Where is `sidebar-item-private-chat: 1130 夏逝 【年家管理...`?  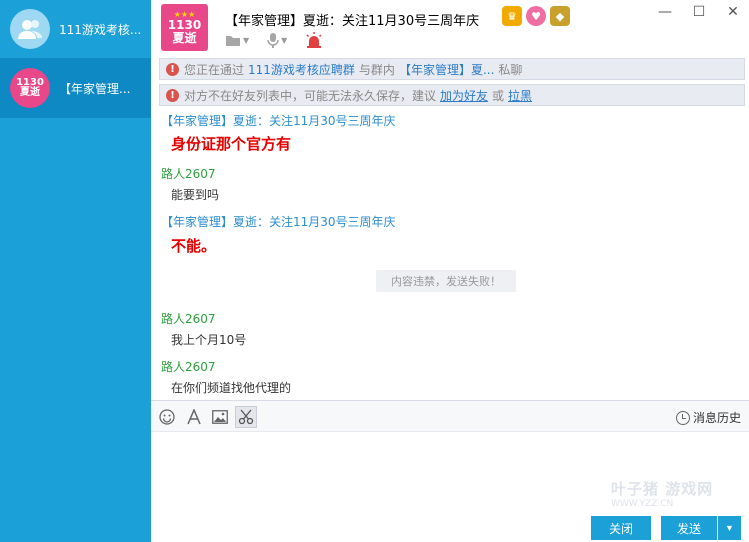 sidebar-item-private-chat: 1130 夏逝 【年家管理... is located at coordinates (75, 88).